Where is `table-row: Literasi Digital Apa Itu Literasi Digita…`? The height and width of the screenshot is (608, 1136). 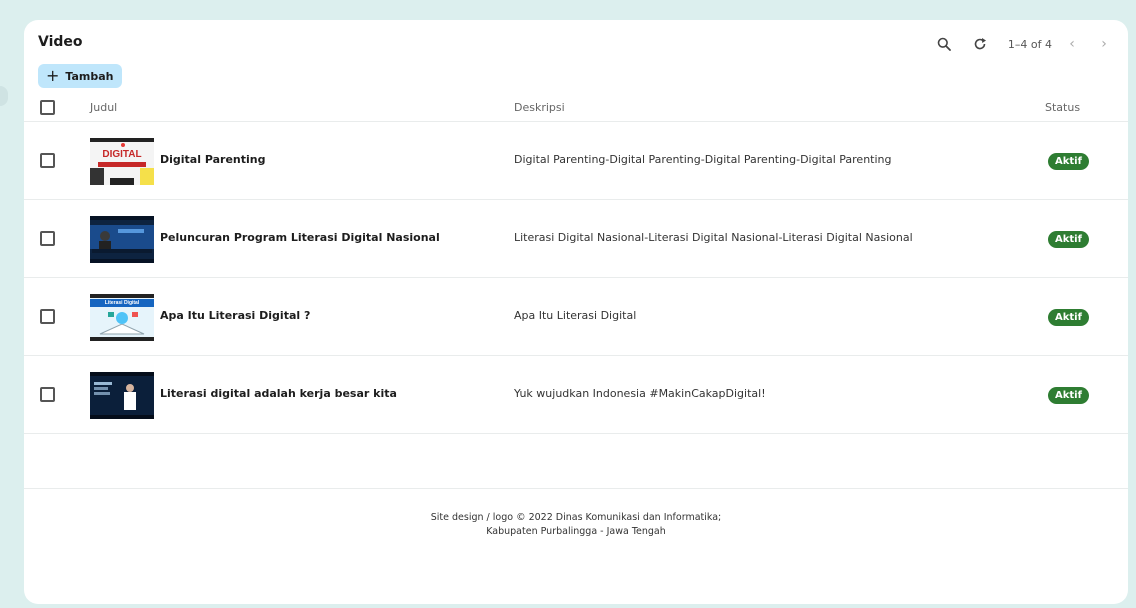 table-row: Literasi Digital Apa Itu Literasi Digita… is located at coordinates (576, 317).